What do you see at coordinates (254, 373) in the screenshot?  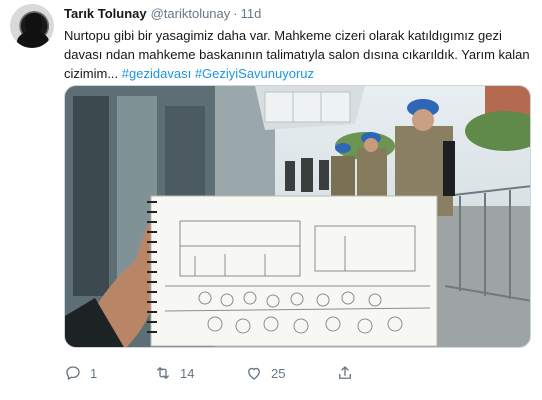 I see `heart-icon` at bounding box center [254, 373].